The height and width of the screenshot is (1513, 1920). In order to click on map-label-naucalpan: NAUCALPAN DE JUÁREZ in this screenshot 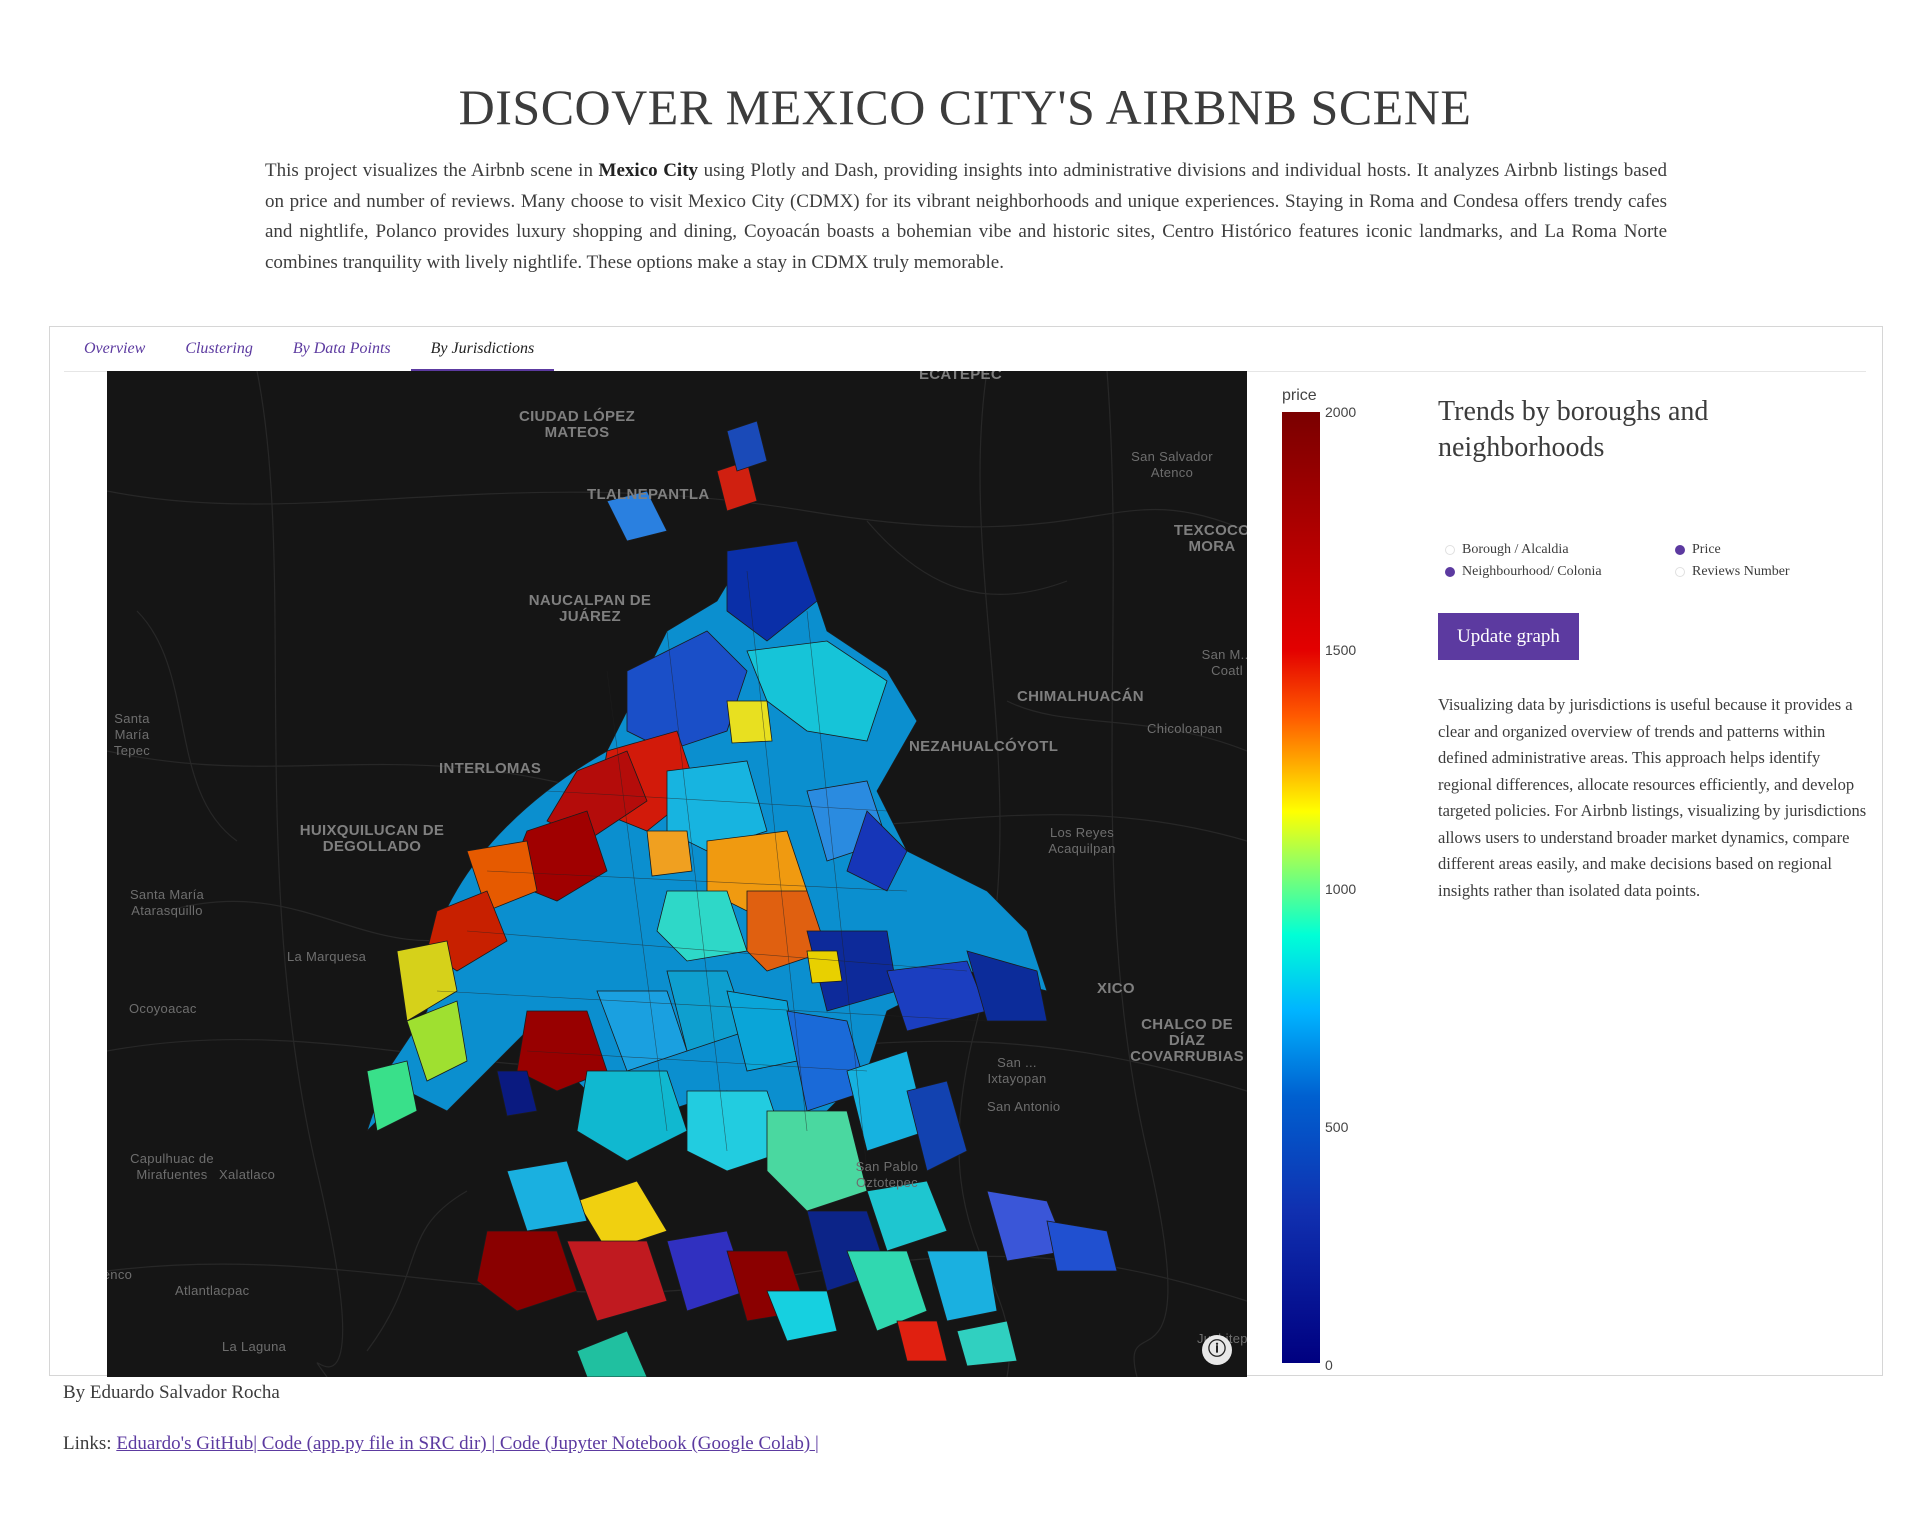, I will do `click(590, 608)`.